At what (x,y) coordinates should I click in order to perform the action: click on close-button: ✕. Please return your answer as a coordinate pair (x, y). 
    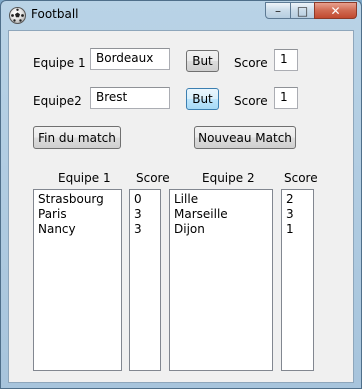
    Looking at the image, I should click on (335, 10).